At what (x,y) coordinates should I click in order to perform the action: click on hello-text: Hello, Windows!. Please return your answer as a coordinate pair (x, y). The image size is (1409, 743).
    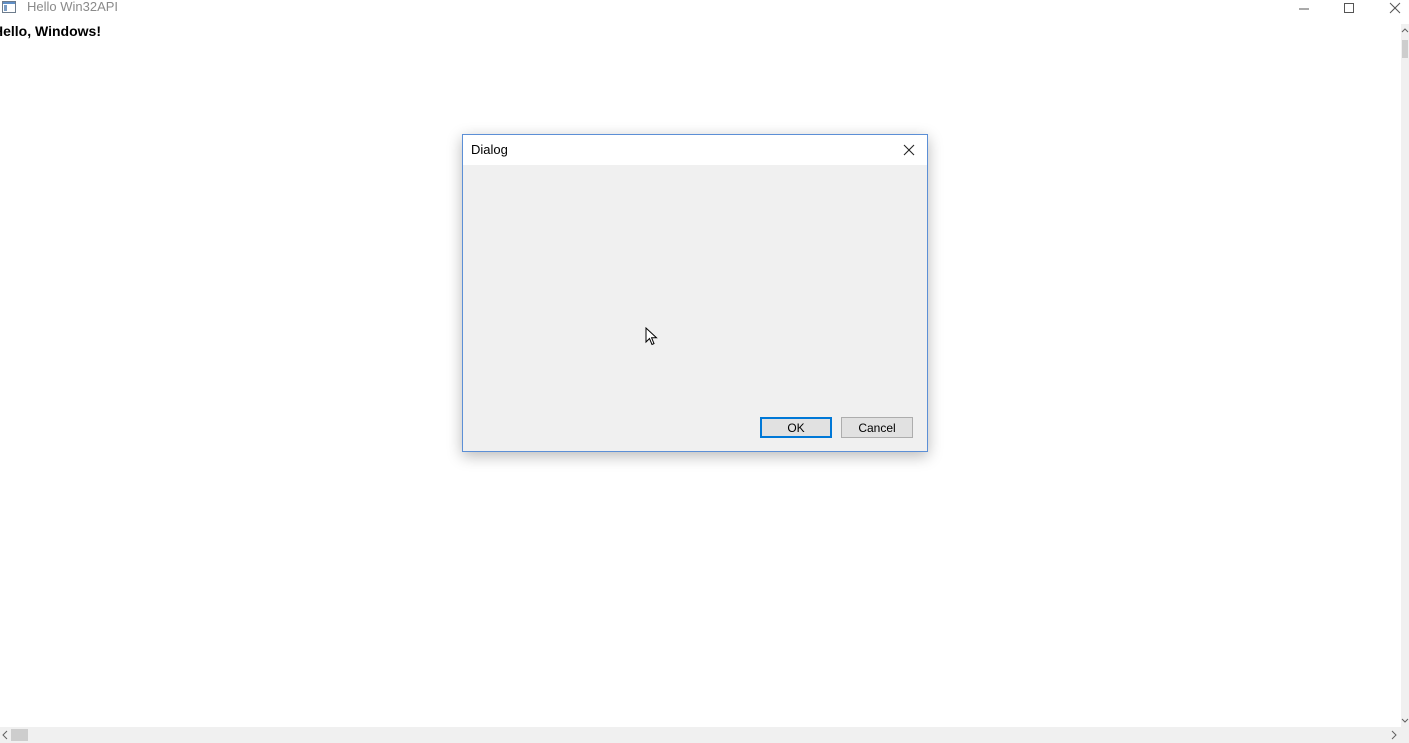
    Looking at the image, I should click on (50, 31).